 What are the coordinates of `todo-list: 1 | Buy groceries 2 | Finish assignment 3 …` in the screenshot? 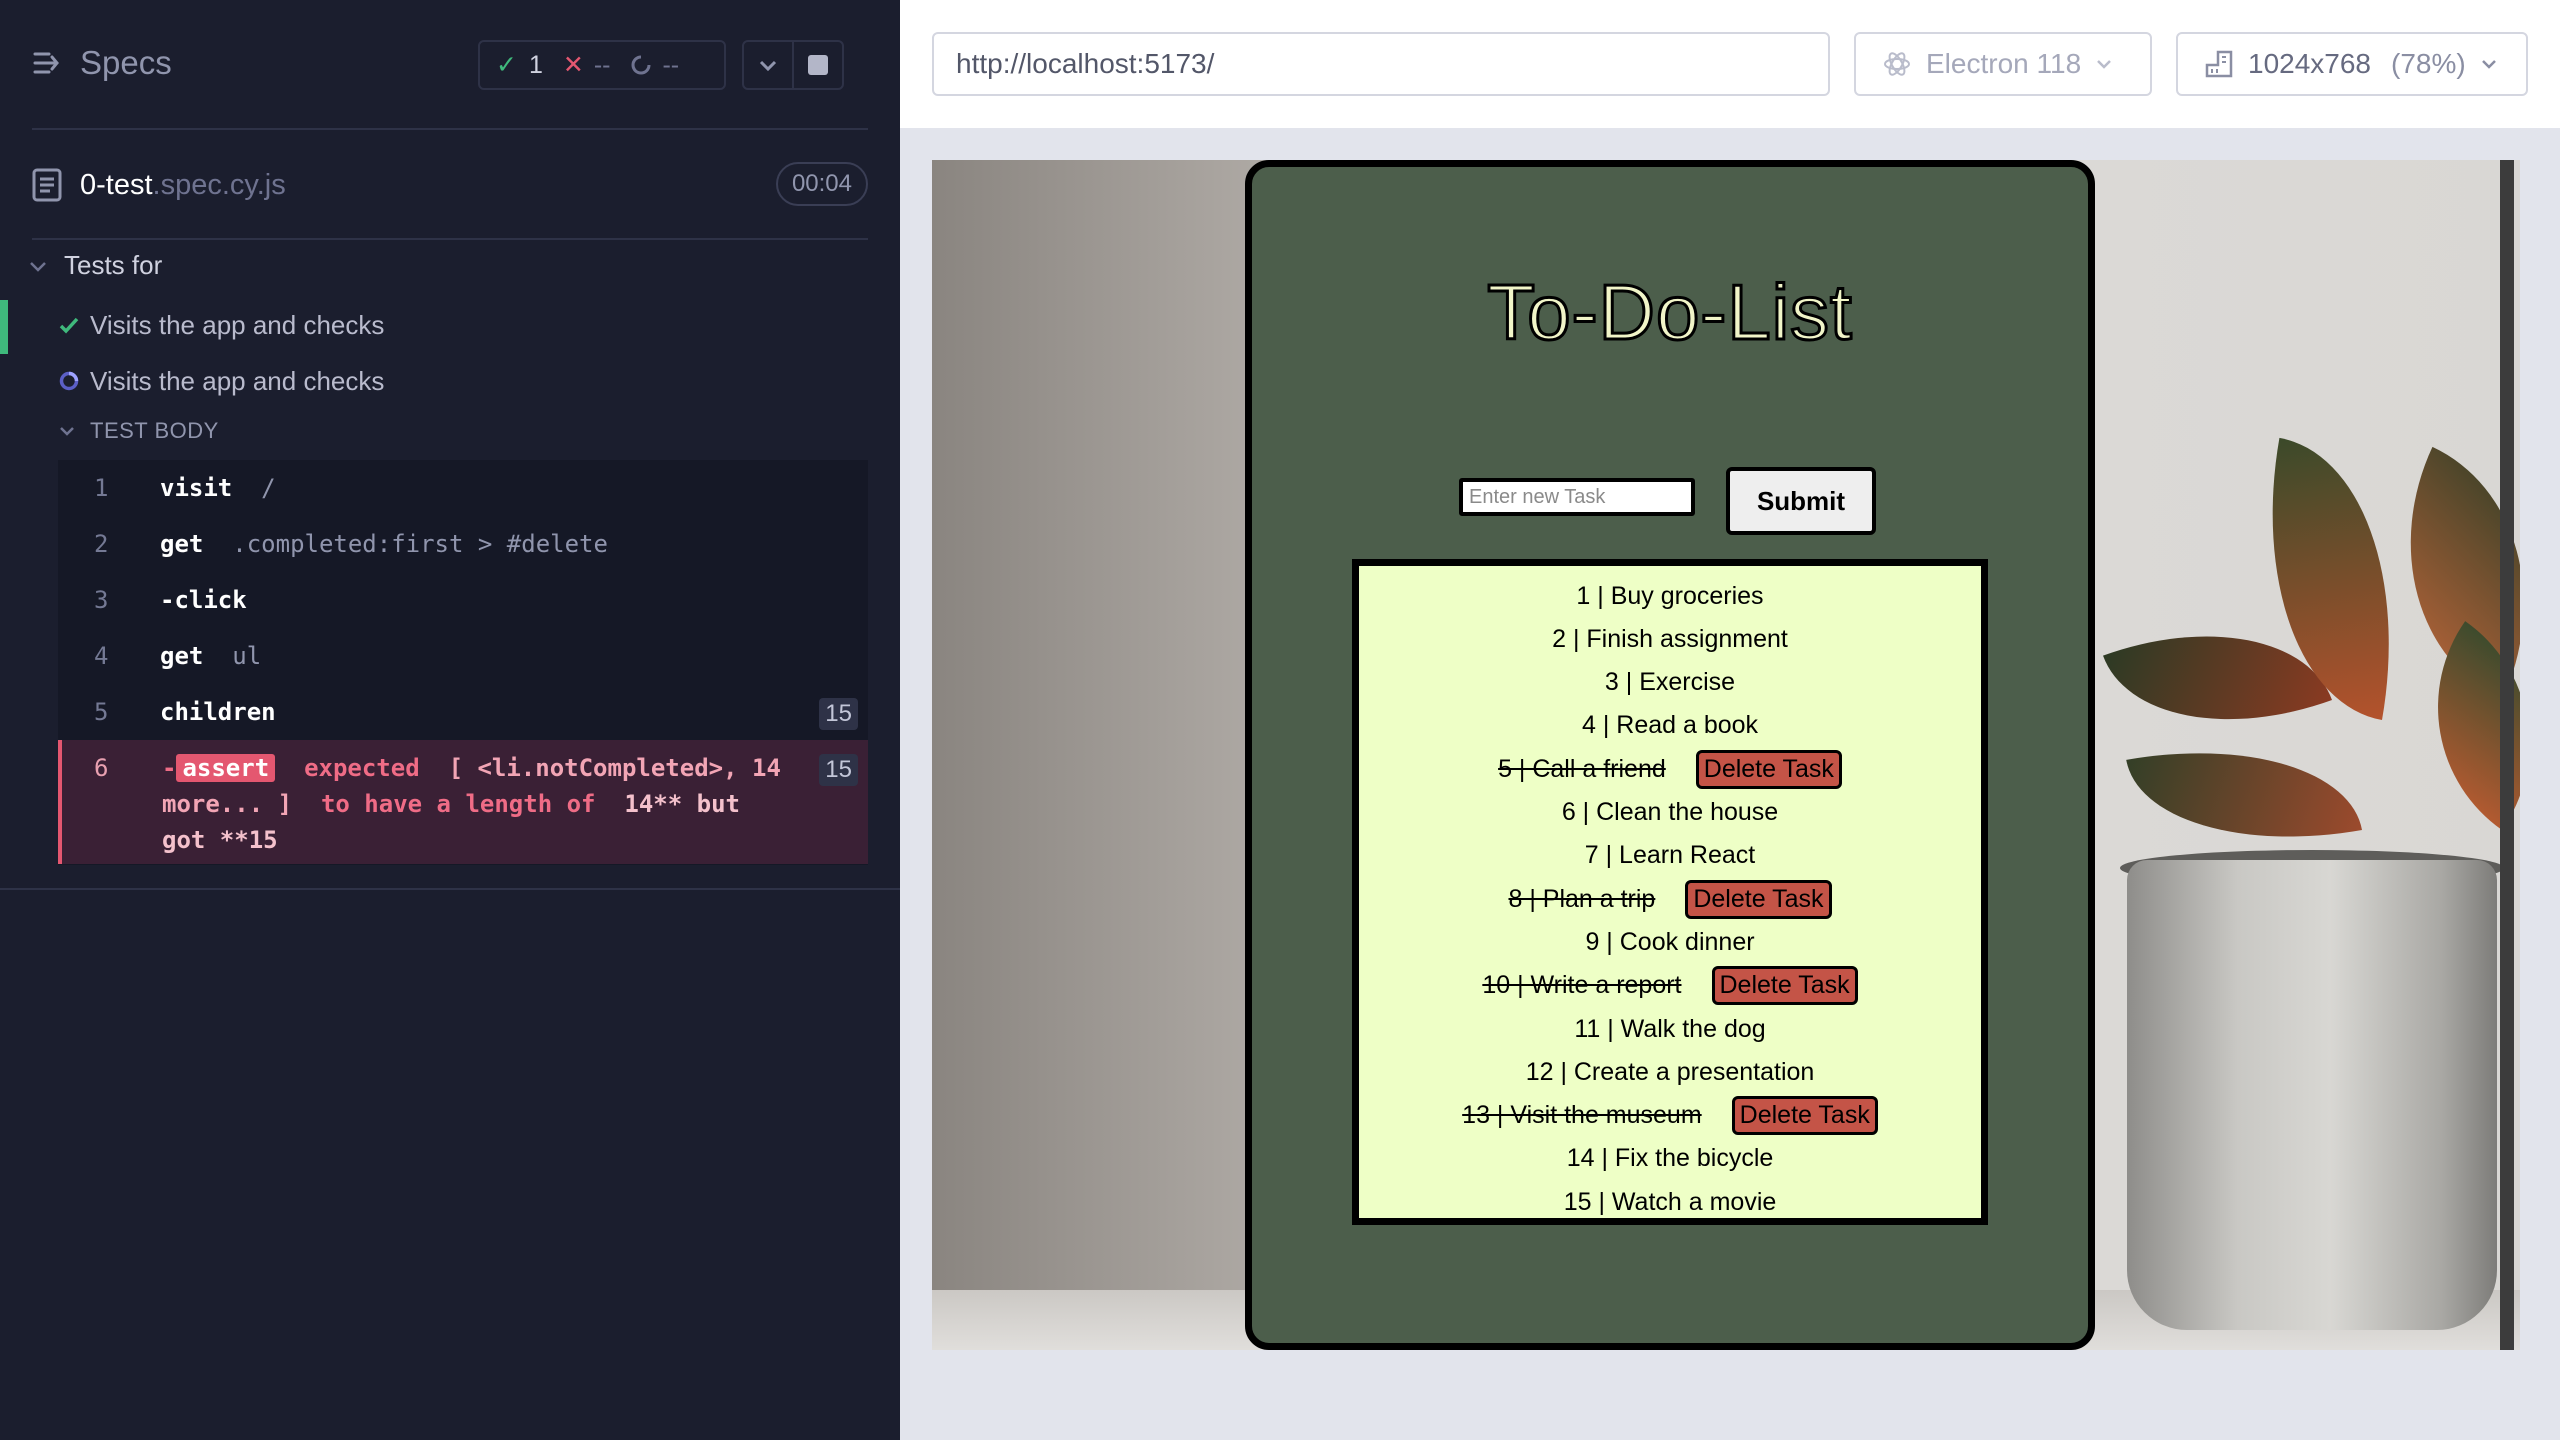 It's located at (1670, 892).